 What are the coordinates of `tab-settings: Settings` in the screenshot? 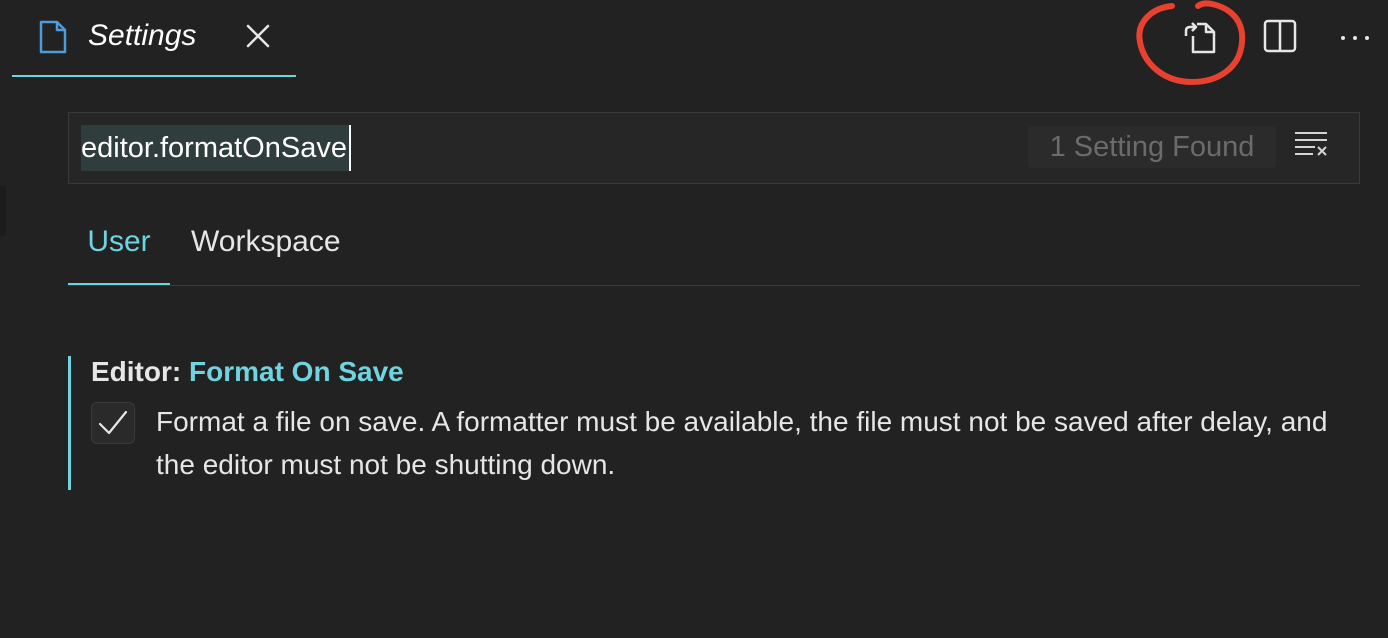 It's located at (154, 38).